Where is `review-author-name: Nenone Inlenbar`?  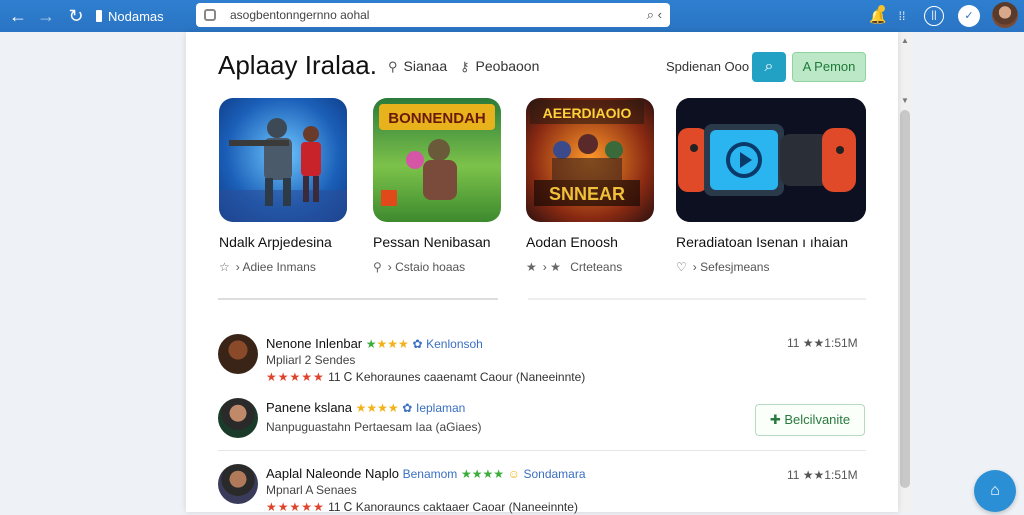
review-author-name: Nenone Inlenbar is located at coordinates (314, 343).